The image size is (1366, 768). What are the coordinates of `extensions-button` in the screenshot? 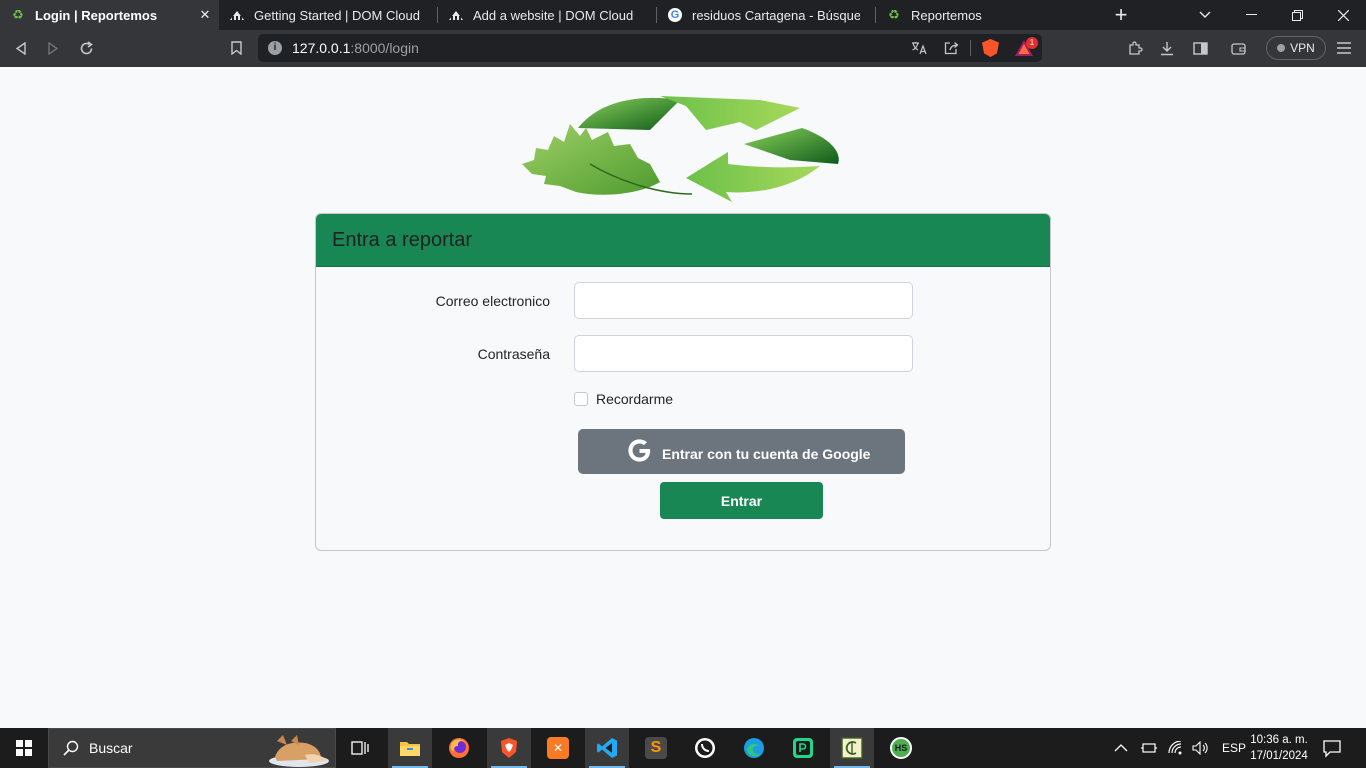 It's located at (1135, 48).